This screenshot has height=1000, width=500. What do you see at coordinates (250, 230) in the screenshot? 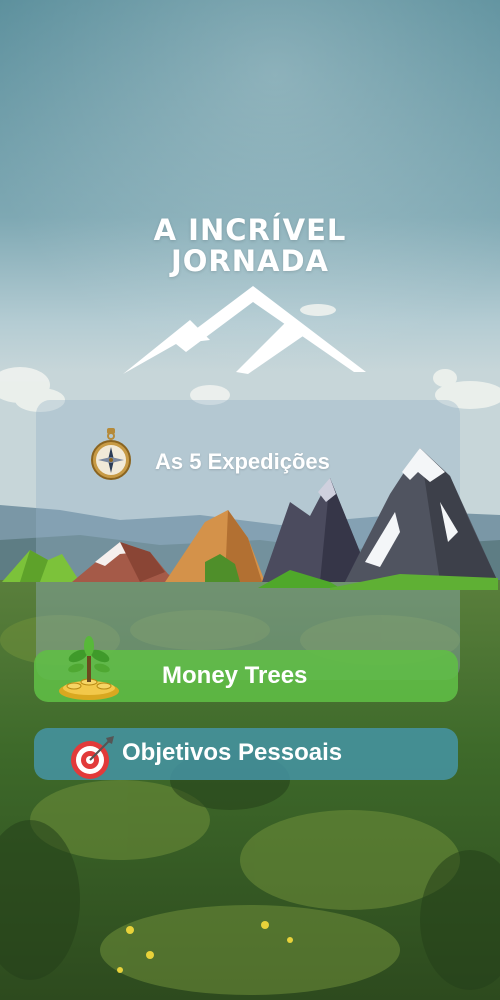
I see `title-line-1: A INCRÍVEL` at bounding box center [250, 230].